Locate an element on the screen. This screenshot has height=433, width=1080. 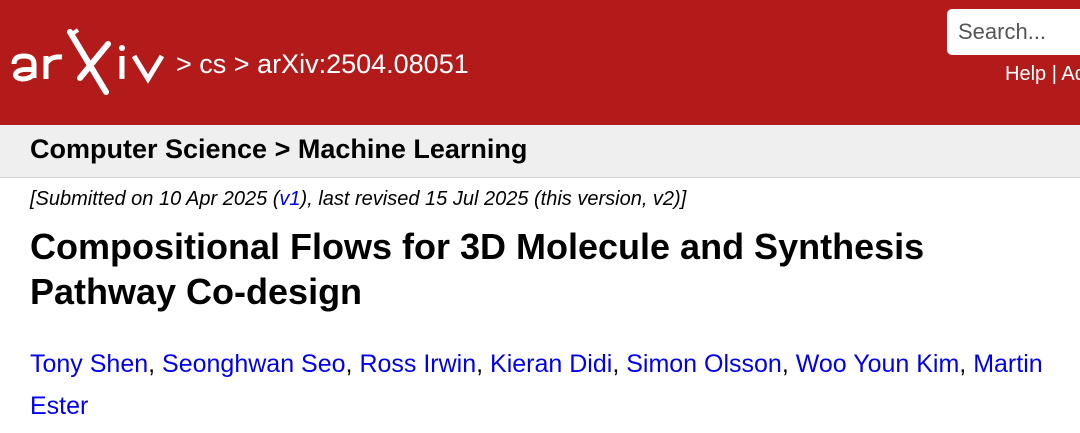
category-bar: Computer Science > Machine Learning is located at coordinates (540, 151).